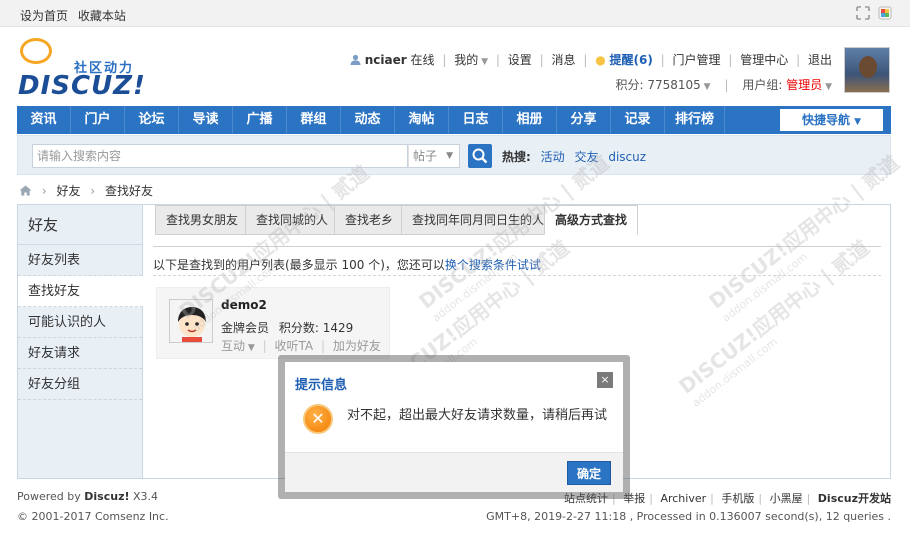 This screenshot has width=910, height=547. I want to click on result-note-text: 以下是查找到的用户列表(最多显示 100 个)，您还可以, so click(299, 265).